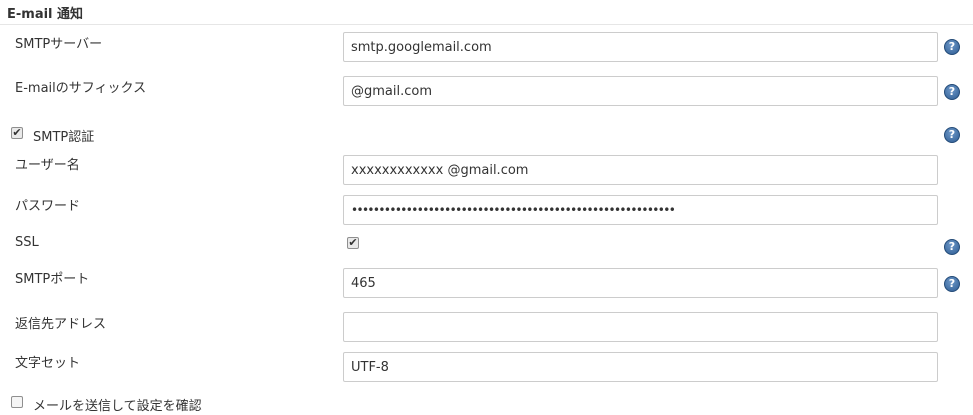  I want to click on reply-to-label: 返信先アドレス, so click(61, 324).